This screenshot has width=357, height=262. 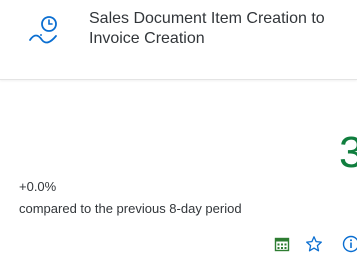 I want to click on tile-footer, so click(x=178, y=245).